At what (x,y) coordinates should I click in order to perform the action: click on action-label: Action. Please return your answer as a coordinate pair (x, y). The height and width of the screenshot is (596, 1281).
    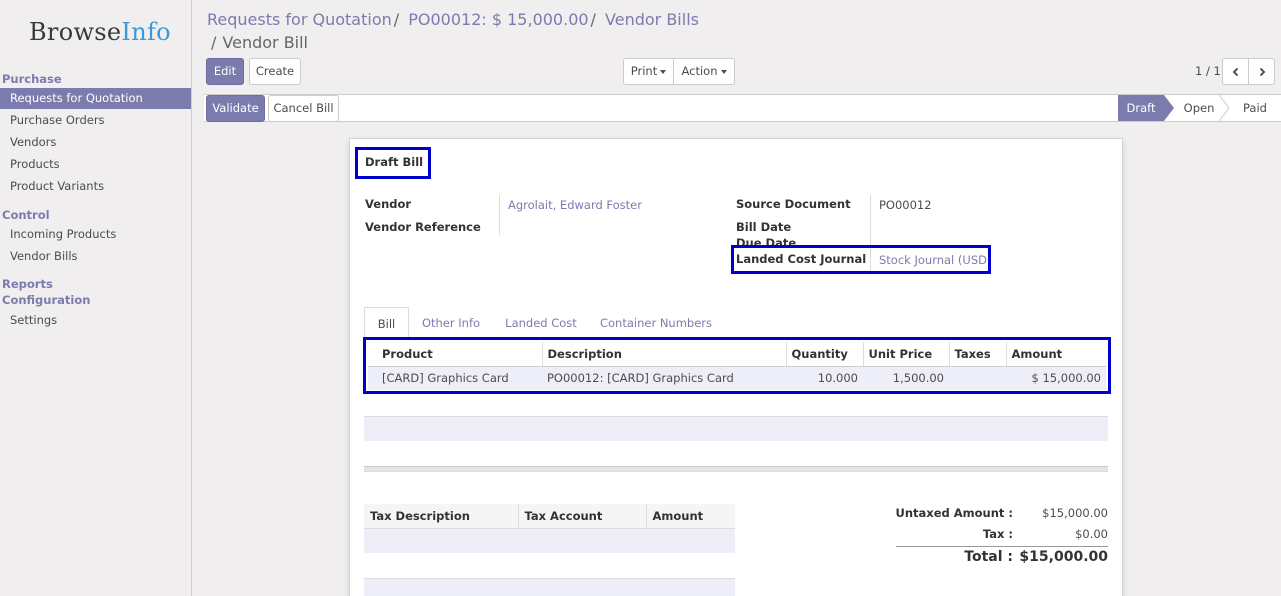
    Looking at the image, I should click on (699, 71).